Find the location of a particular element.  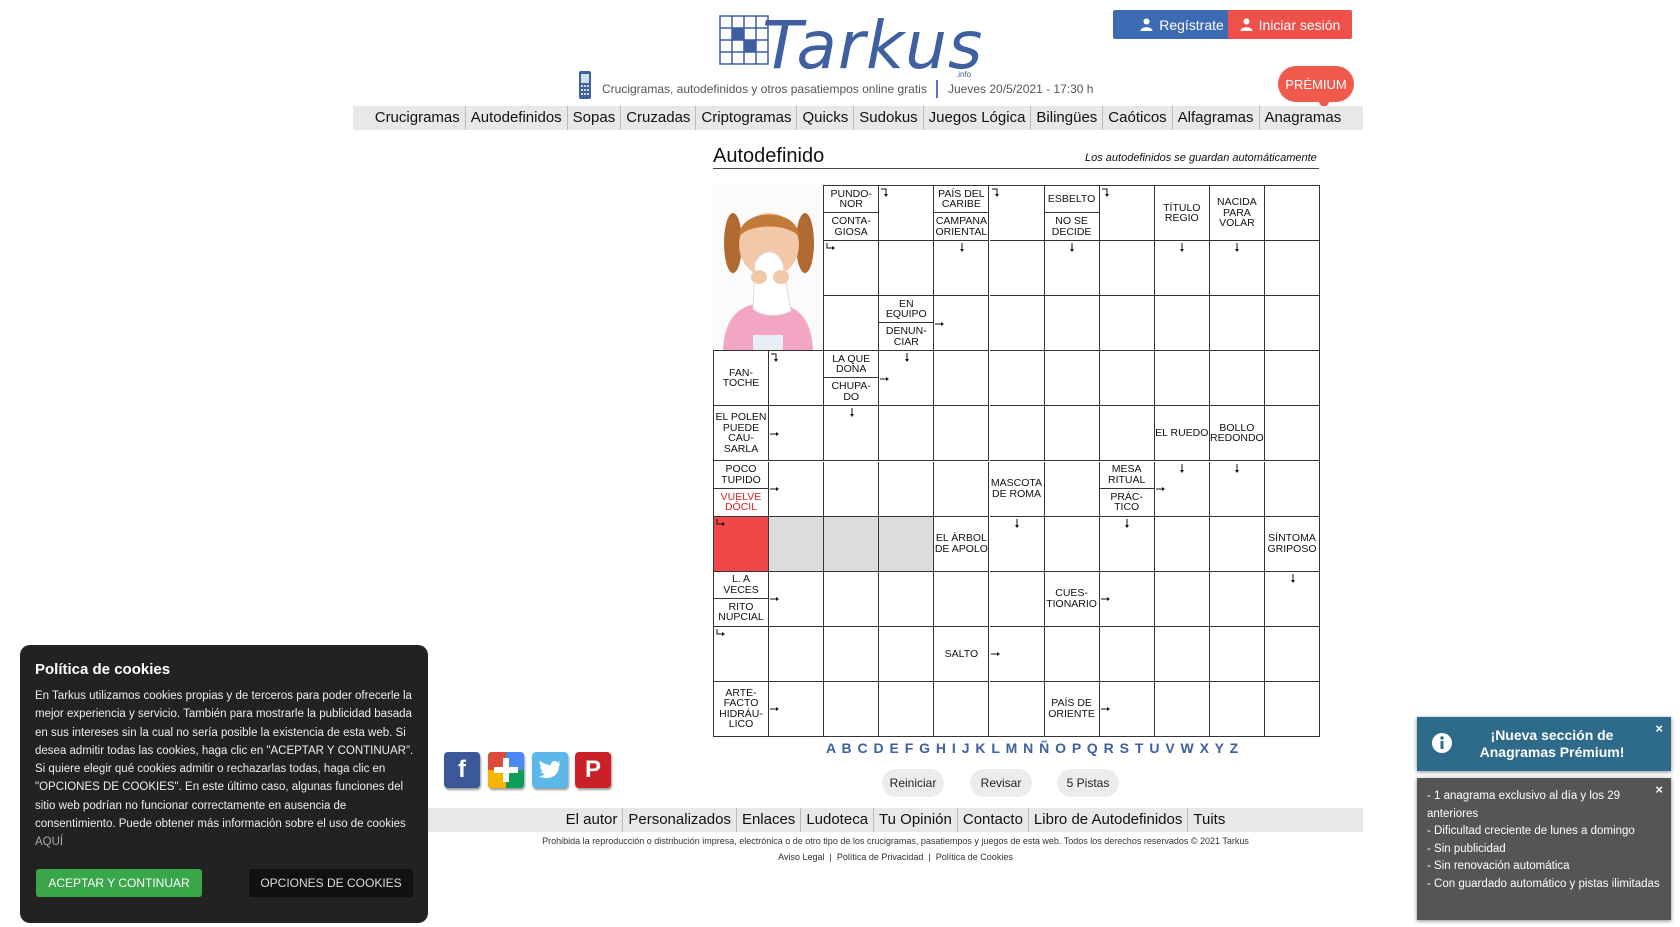

nav-item-quicks: Quicks is located at coordinates (826, 118).